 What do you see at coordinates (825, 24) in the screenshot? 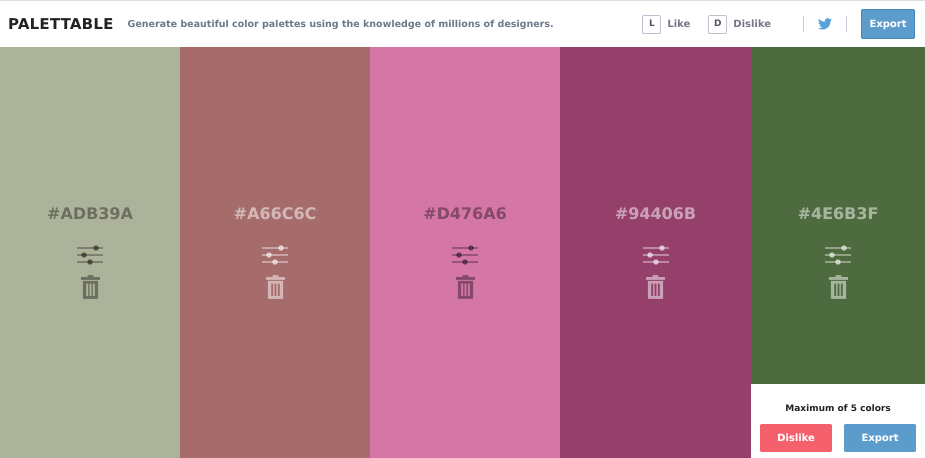
I see `twitter-icon` at bounding box center [825, 24].